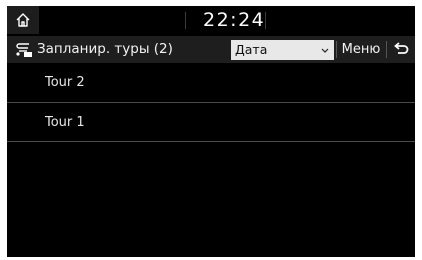 Image resolution: width=422 pixels, height=260 pixels. I want to click on sort-dropdown: Дата, so click(282, 50).